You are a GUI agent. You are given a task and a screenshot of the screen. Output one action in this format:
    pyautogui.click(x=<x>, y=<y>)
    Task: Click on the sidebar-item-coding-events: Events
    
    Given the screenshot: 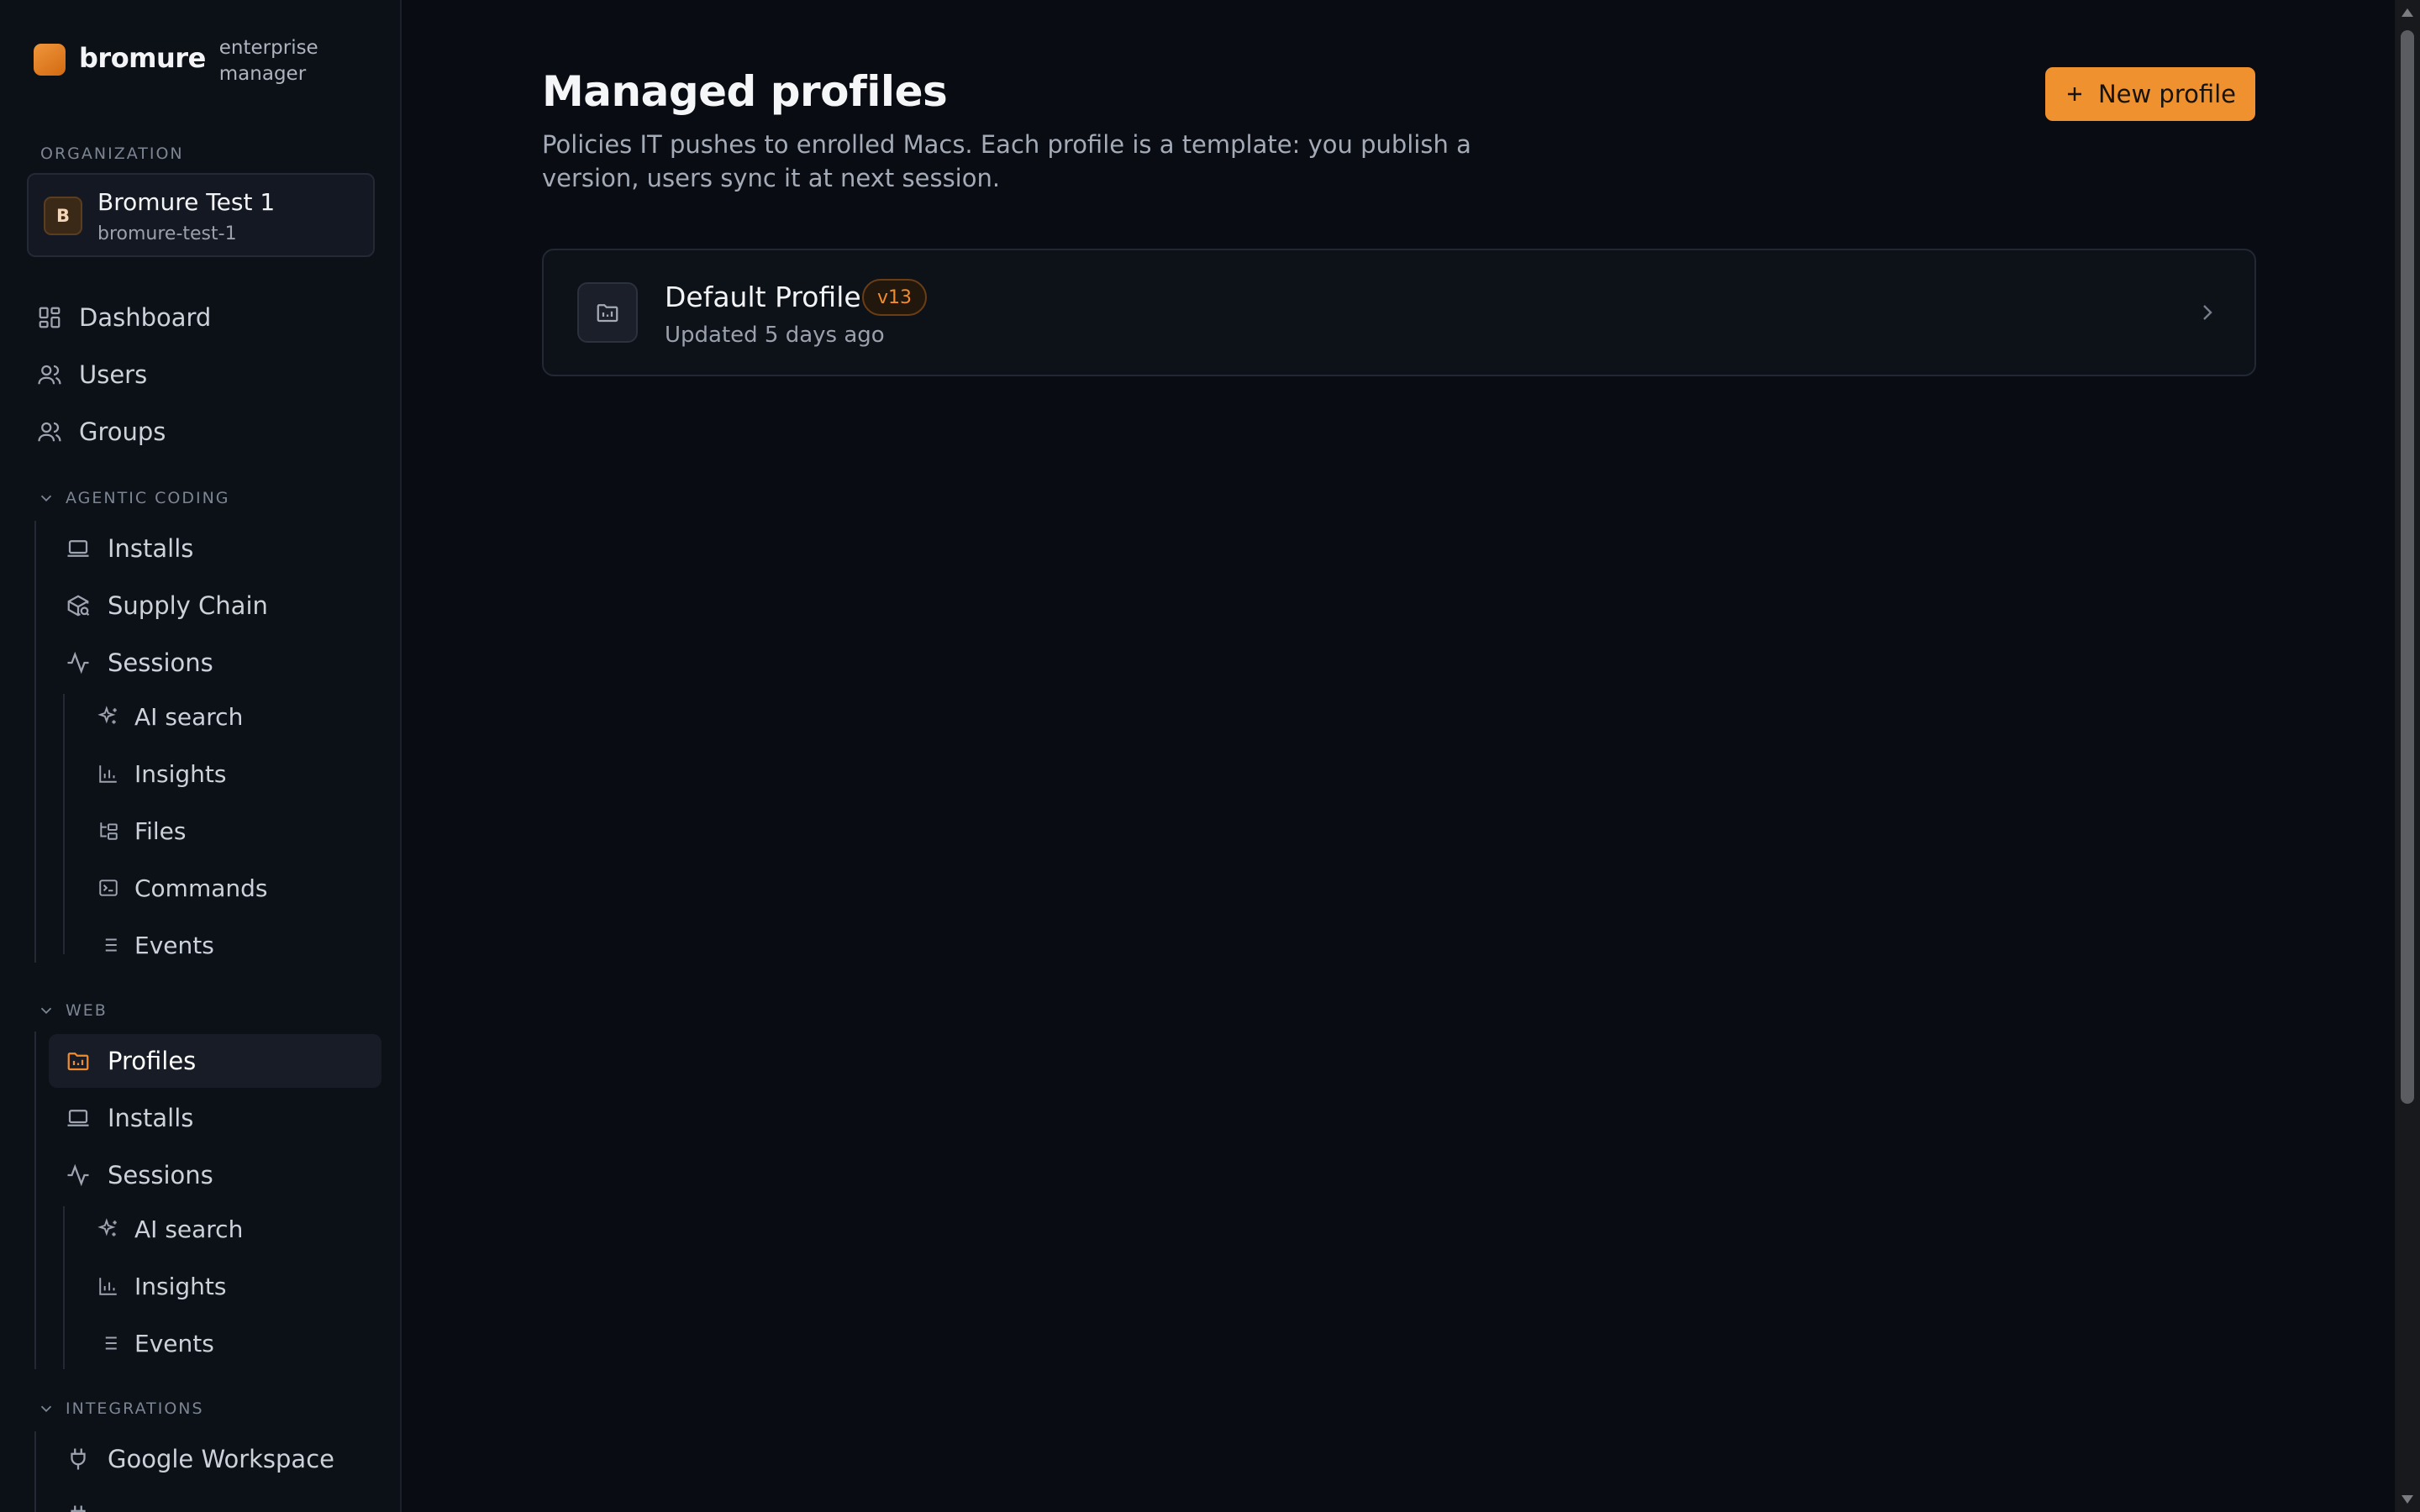 What is the action you would take?
    pyautogui.click(x=239, y=945)
    